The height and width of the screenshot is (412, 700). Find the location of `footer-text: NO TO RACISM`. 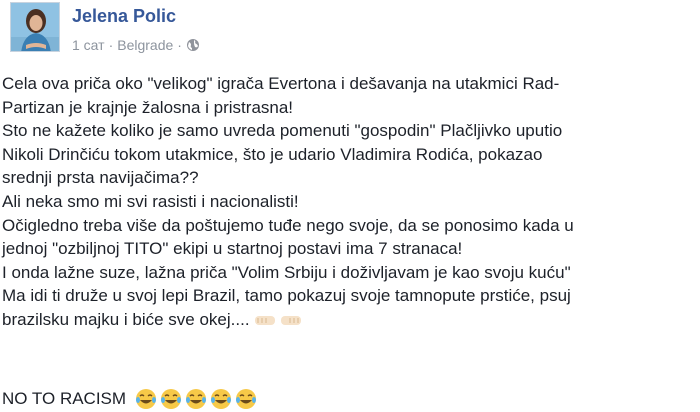

footer-text: NO TO RACISM is located at coordinates (64, 398).